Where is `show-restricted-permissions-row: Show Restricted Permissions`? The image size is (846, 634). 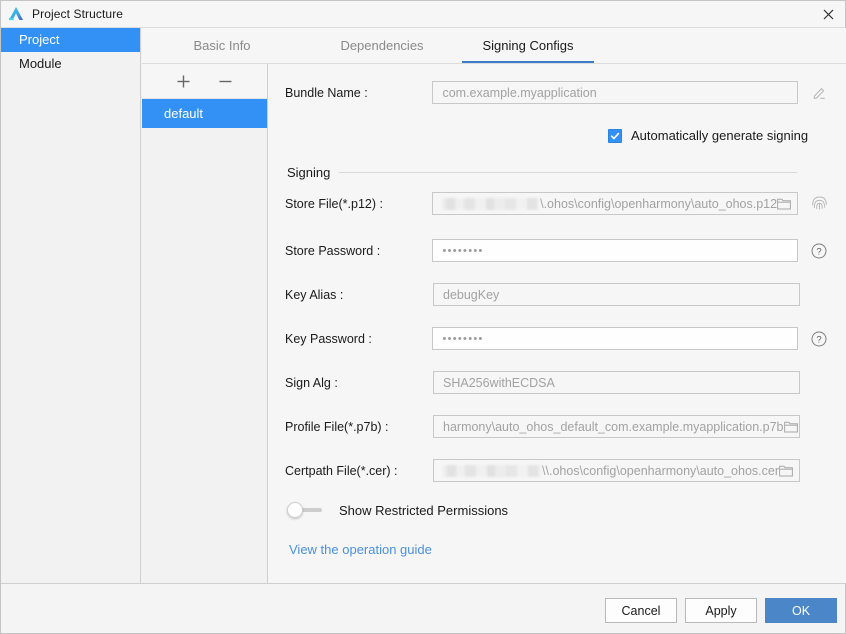
show-restricted-permissions-row: Show Restricted Permissions is located at coordinates (397, 510).